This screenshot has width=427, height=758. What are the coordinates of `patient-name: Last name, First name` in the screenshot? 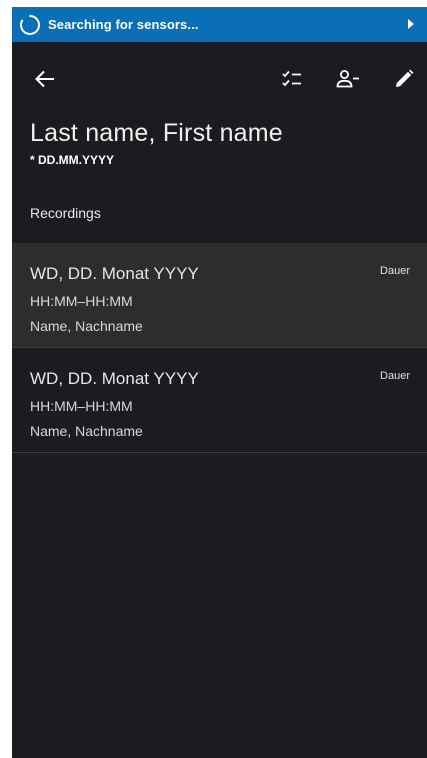 It's located at (156, 133).